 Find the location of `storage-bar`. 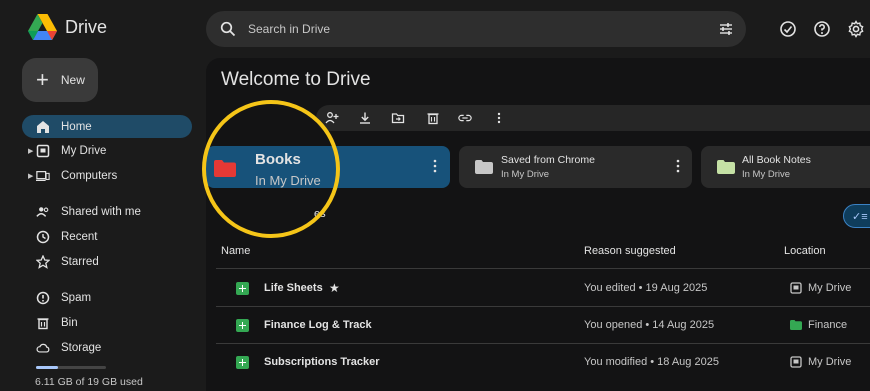

storage-bar is located at coordinates (71, 367).